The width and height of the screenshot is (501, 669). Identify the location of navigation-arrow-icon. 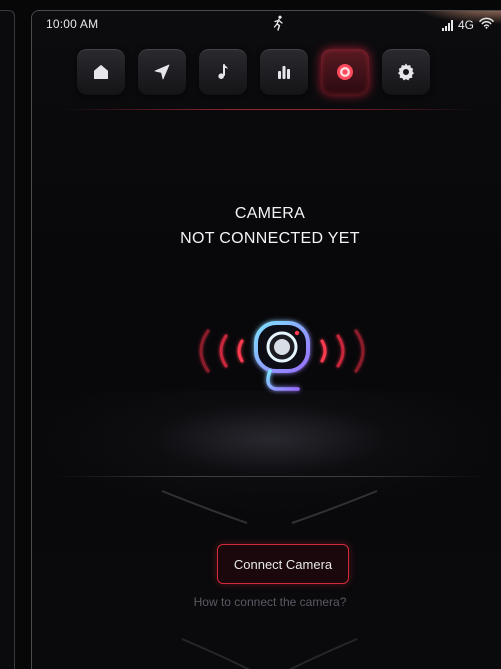
(162, 72).